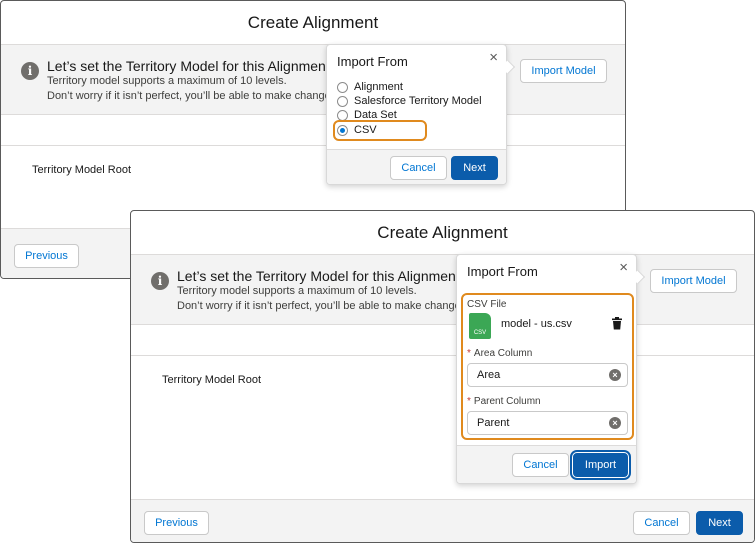 The width and height of the screenshot is (755, 543). I want to click on popover-footer: Cancel Import, so click(546, 464).